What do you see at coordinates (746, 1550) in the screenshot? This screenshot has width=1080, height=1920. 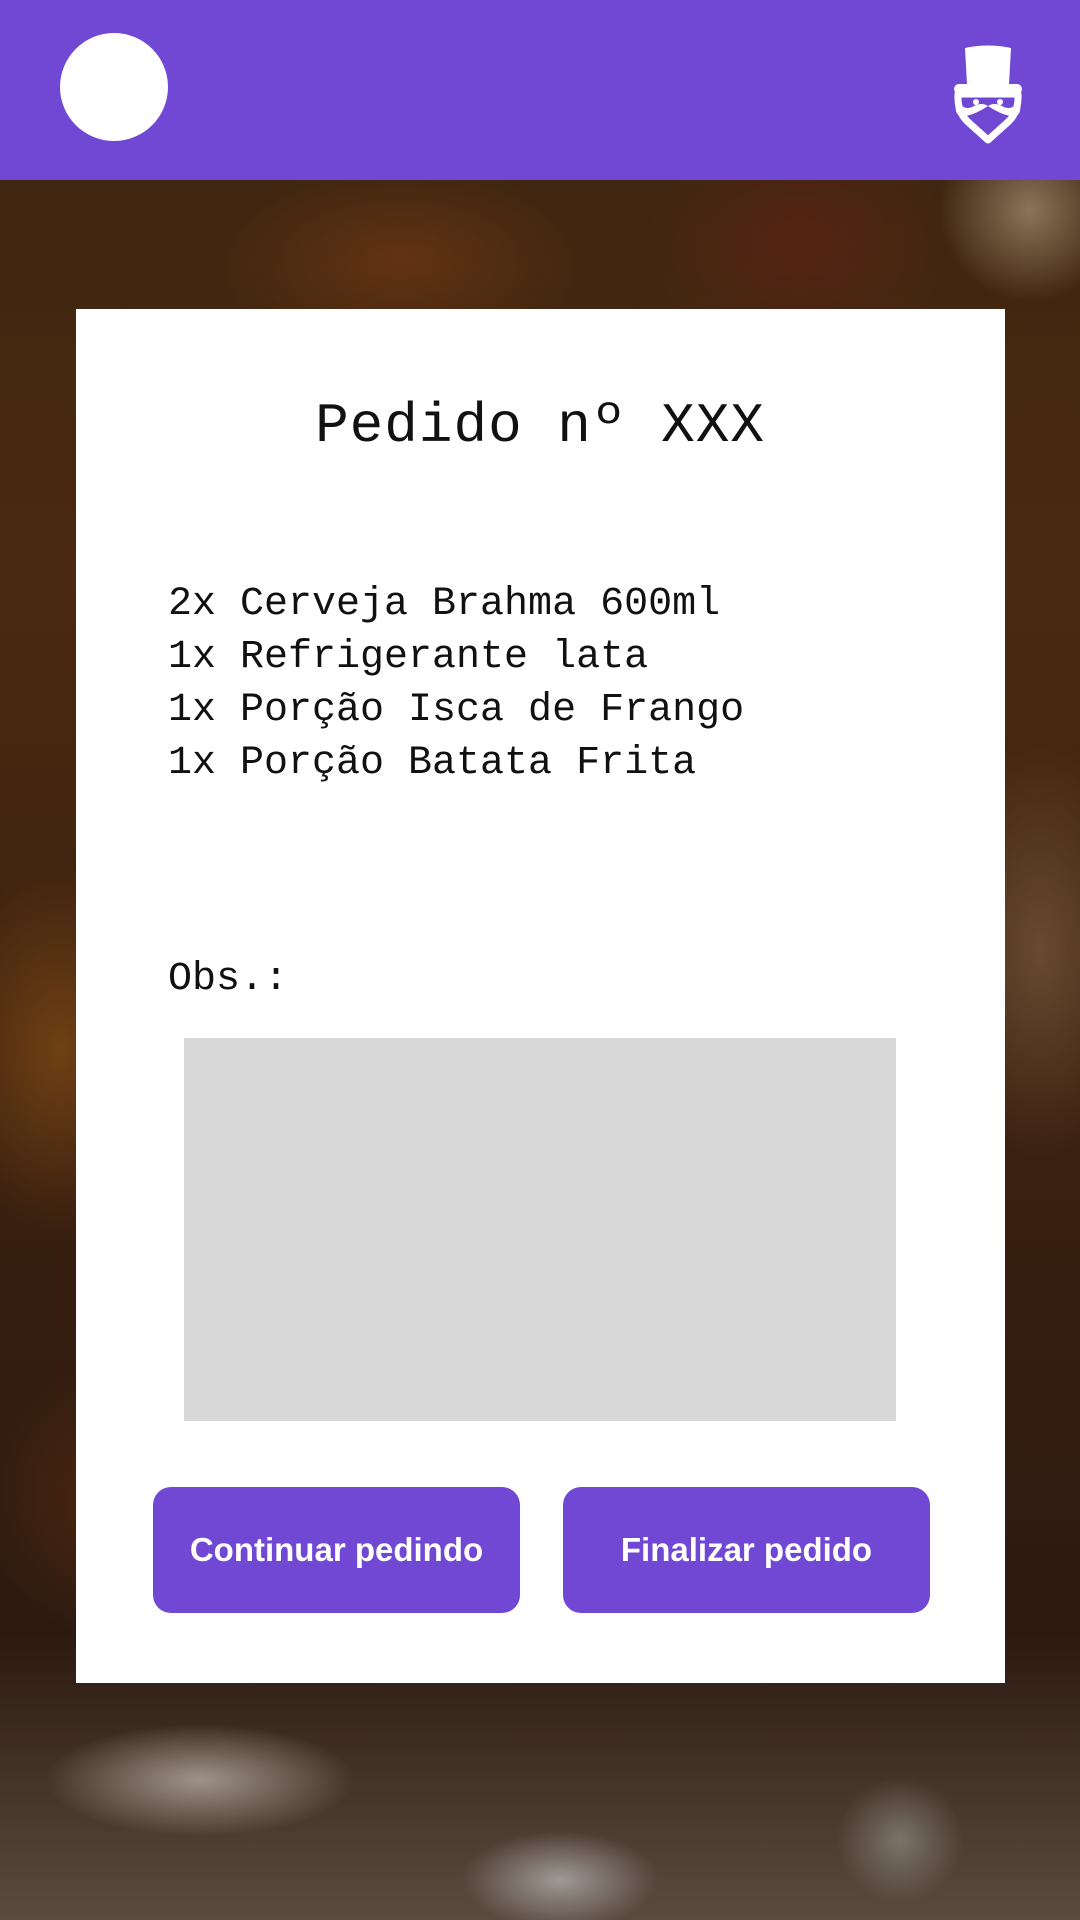 I see `finish-order-button: Finalizar pedido` at bounding box center [746, 1550].